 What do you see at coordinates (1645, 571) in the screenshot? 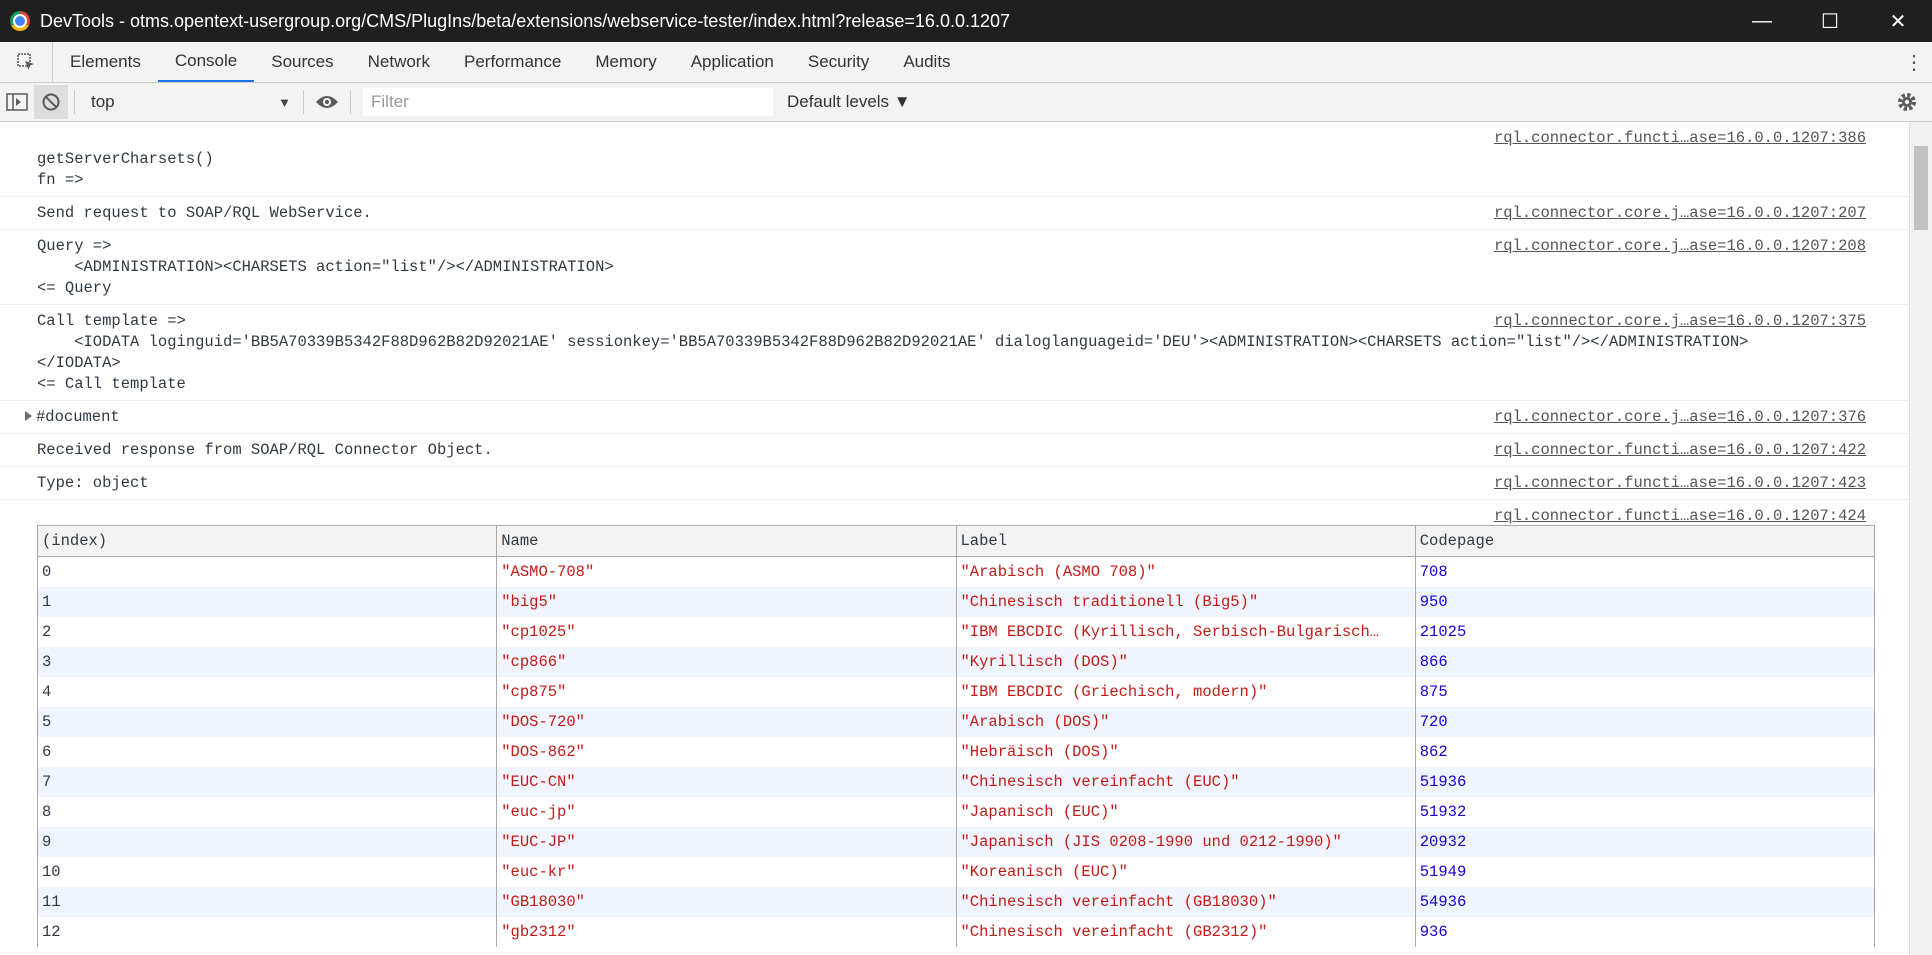
I see `cell-codepage: 708` at bounding box center [1645, 571].